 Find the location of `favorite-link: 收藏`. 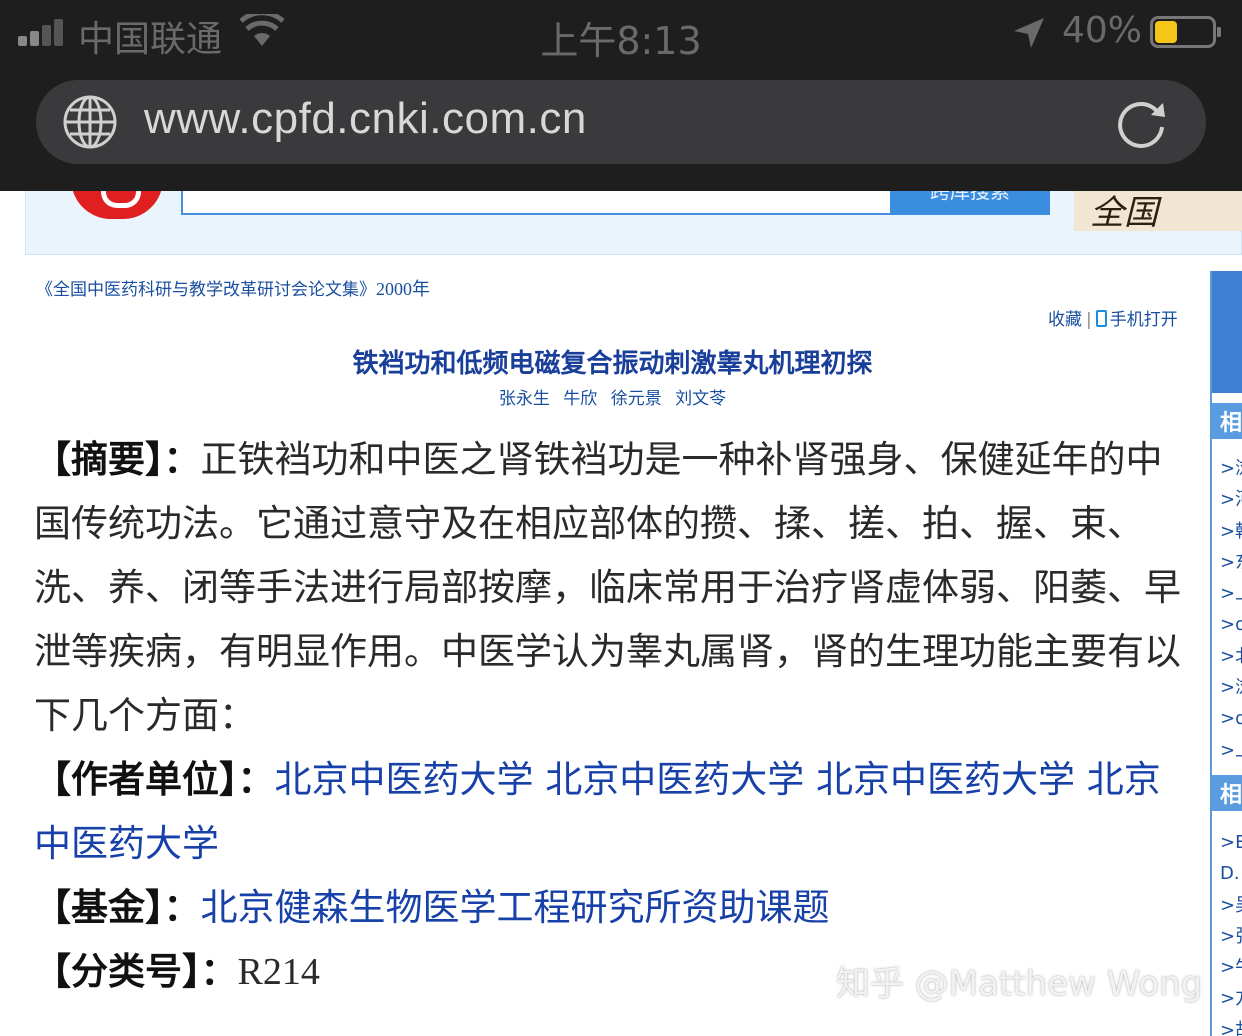

favorite-link: 收藏 is located at coordinates (1065, 320).